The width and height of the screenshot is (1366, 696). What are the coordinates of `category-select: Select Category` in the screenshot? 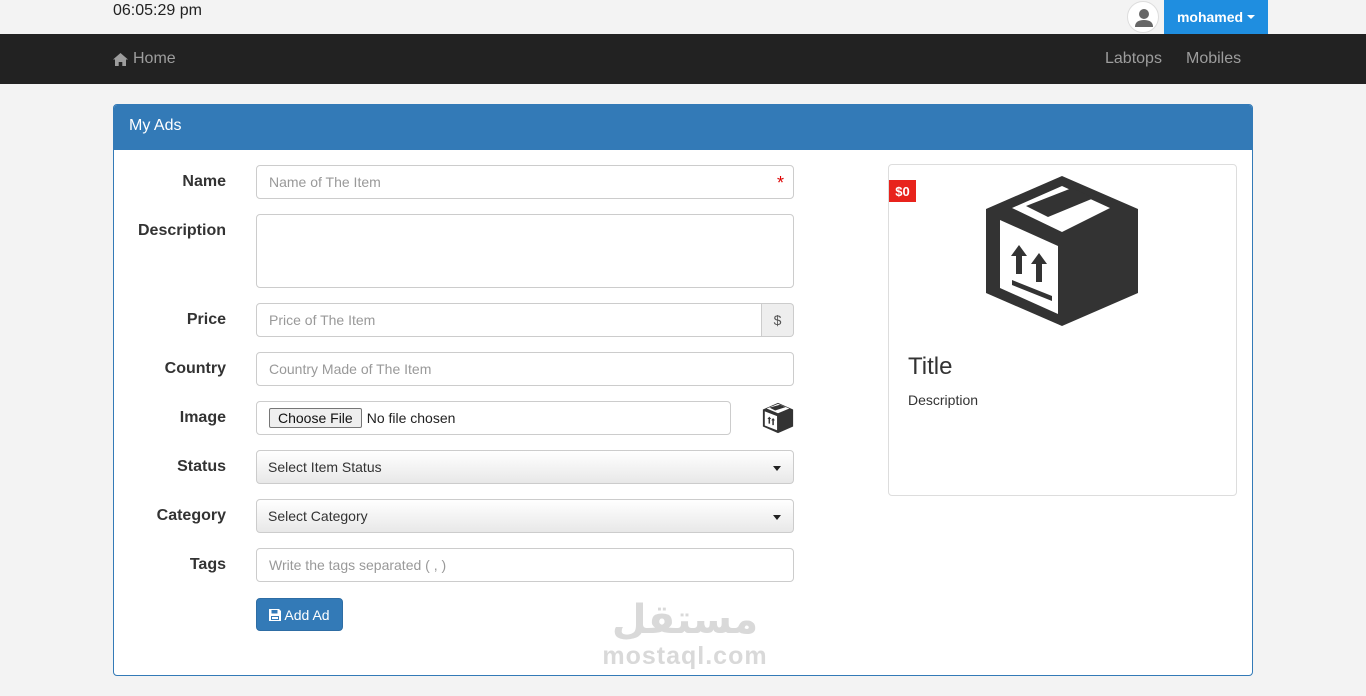 It's located at (525, 516).